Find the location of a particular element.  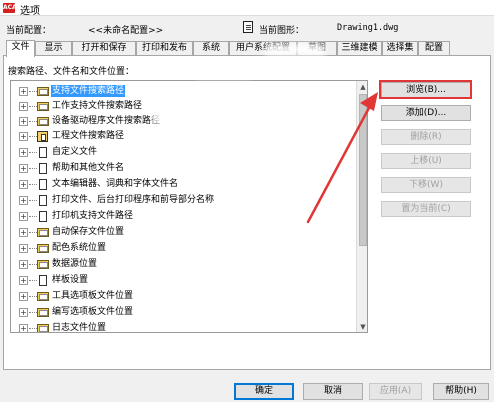

title-bar: ACAD 选项 is located at coordinates (247, 8).